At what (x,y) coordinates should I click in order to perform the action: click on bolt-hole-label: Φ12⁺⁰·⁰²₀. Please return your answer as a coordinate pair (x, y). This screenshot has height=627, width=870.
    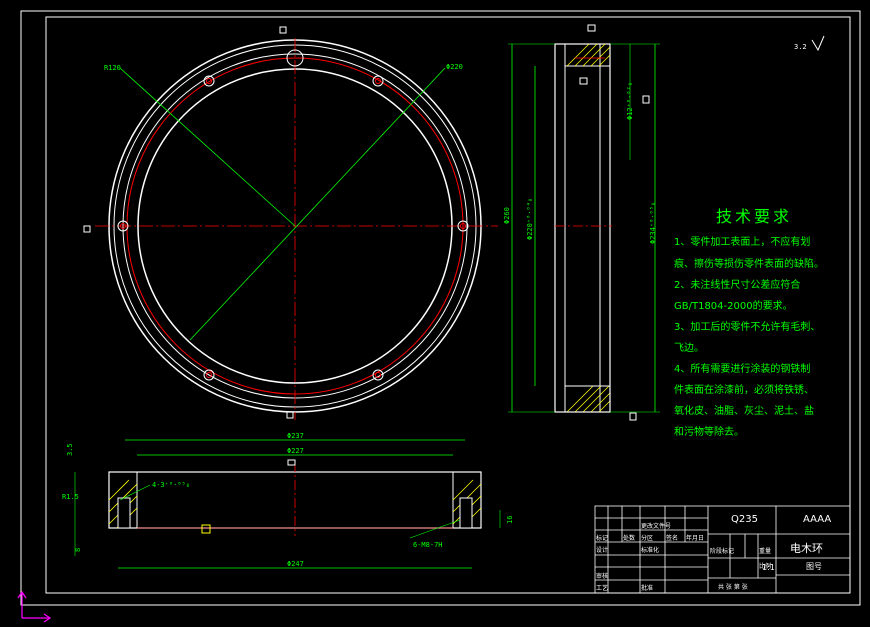
    Looking at the image, I should click on (630, 101).